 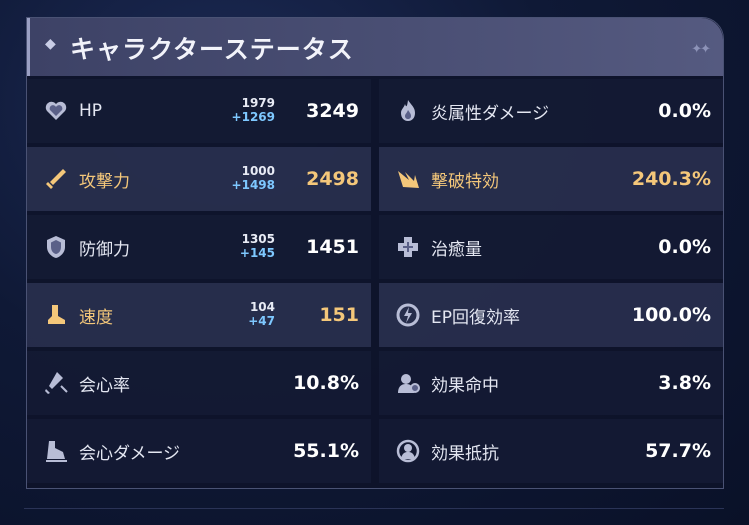 I want to click on stat-label: HP, so click(x=91, y=111).